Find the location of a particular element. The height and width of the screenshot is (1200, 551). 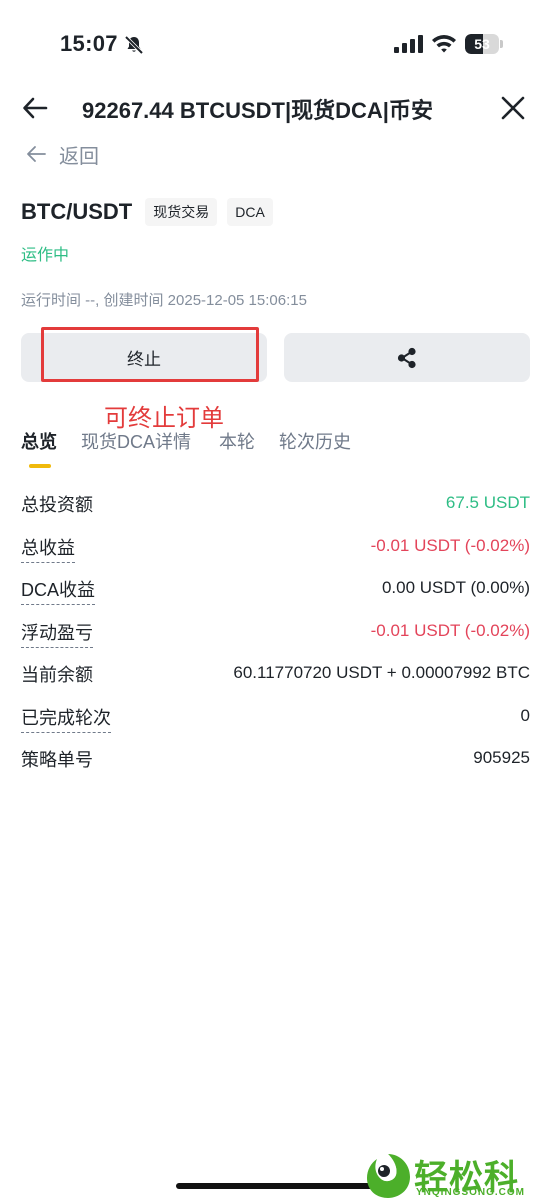

sub-back-label: 返回 is located at coordinates (79, 156).